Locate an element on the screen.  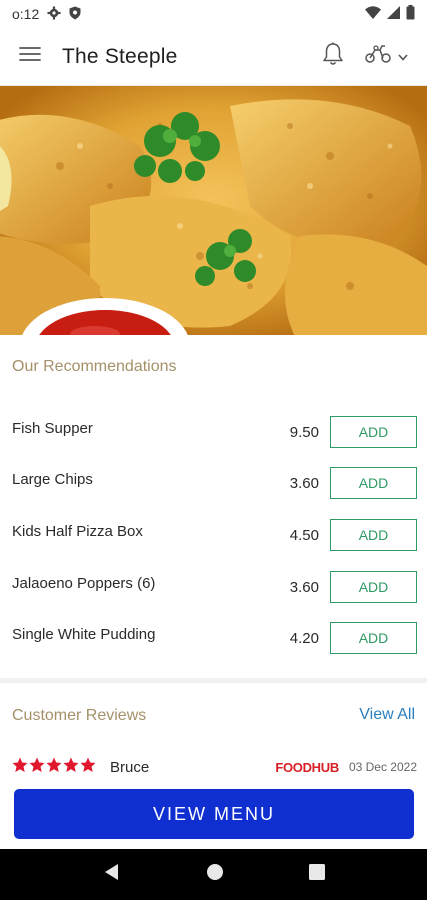
app-bar: The Steeple is located at coordinates (213, 57).